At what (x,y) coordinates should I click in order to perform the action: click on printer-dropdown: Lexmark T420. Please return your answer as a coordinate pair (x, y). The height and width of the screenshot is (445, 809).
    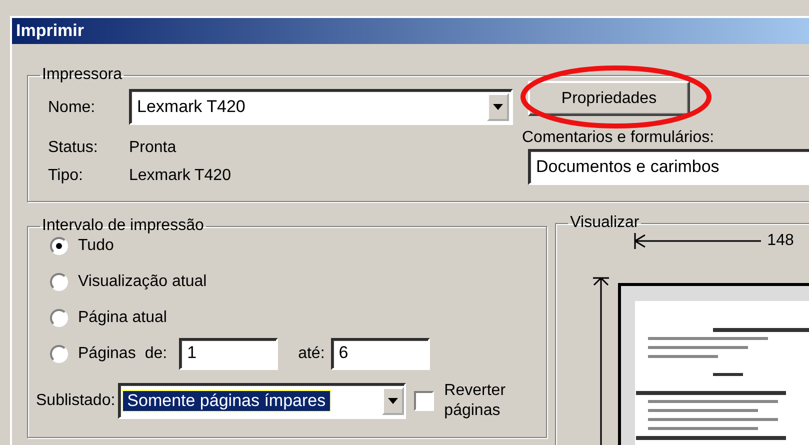
    Looking at the image, I should click on (321, 107).